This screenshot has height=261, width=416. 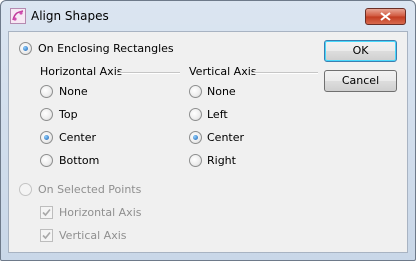 I want to click on cancel-button: Cancel, so click(x=360, y=81).